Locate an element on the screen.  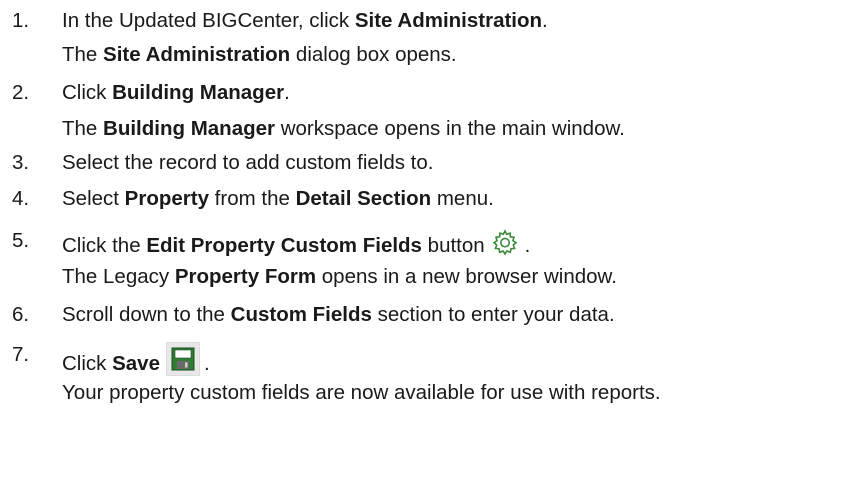
step-text: Click Save . is located at coordinates (136, 359).